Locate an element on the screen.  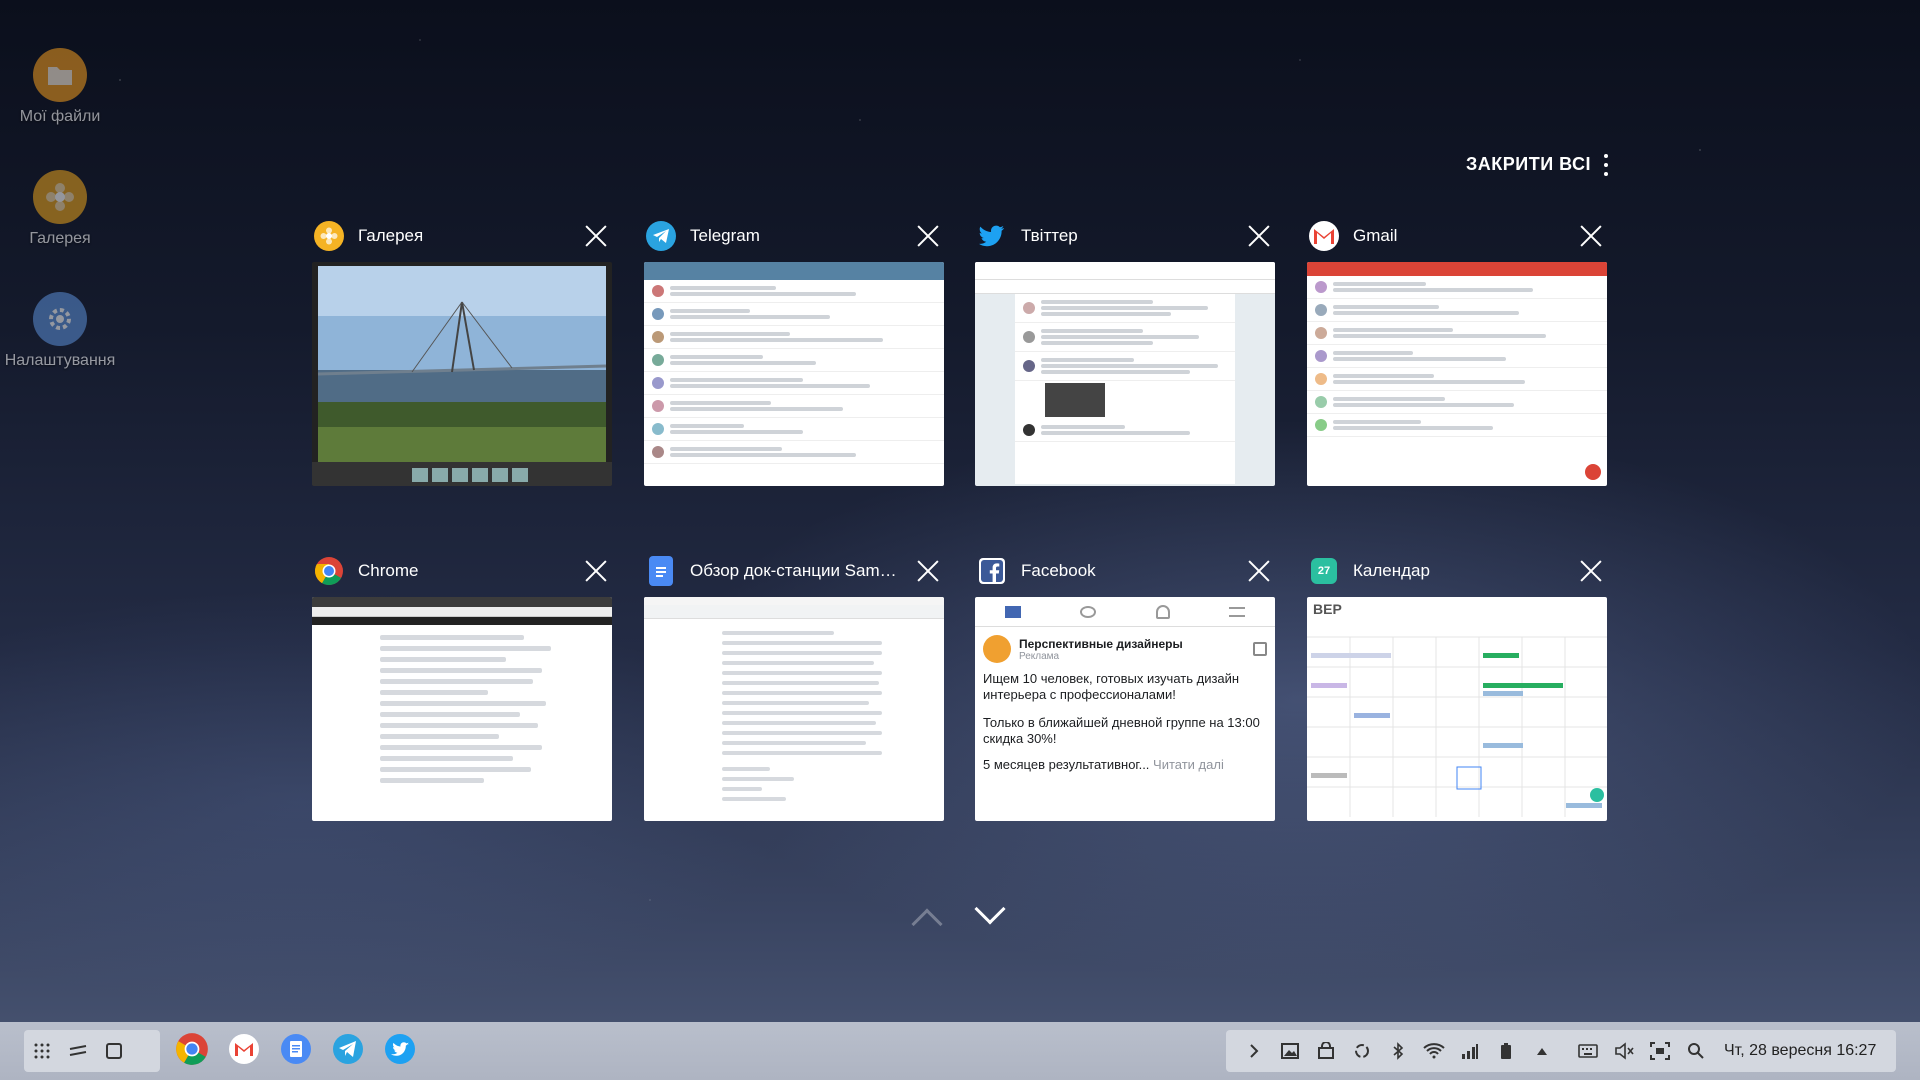
card-title: Галерея is located at coordinates (391, 235).